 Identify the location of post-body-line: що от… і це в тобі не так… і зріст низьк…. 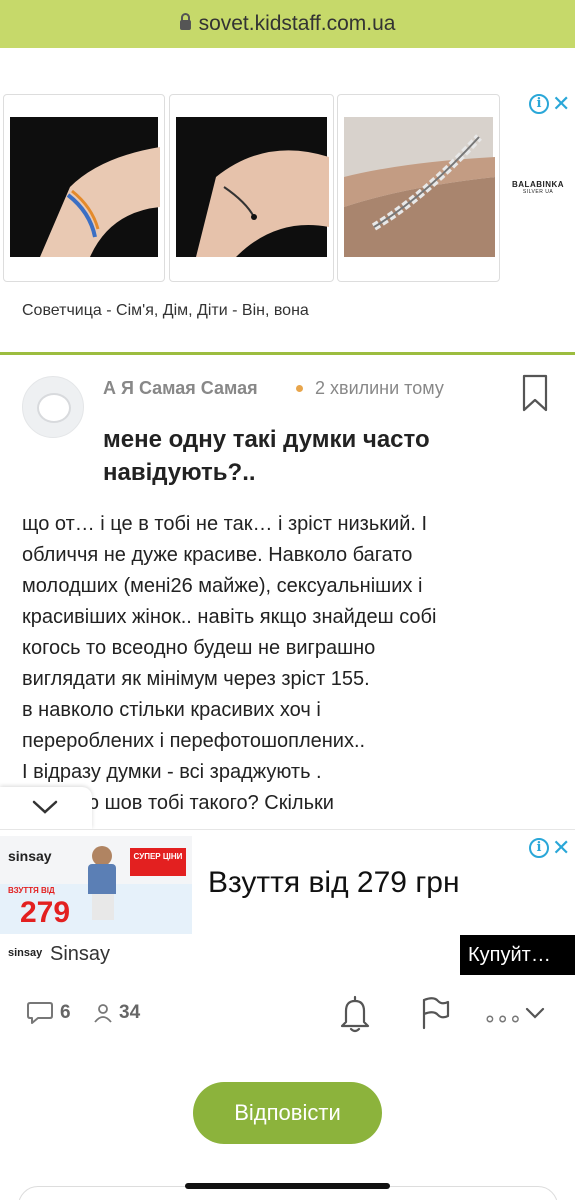
(225, 524).